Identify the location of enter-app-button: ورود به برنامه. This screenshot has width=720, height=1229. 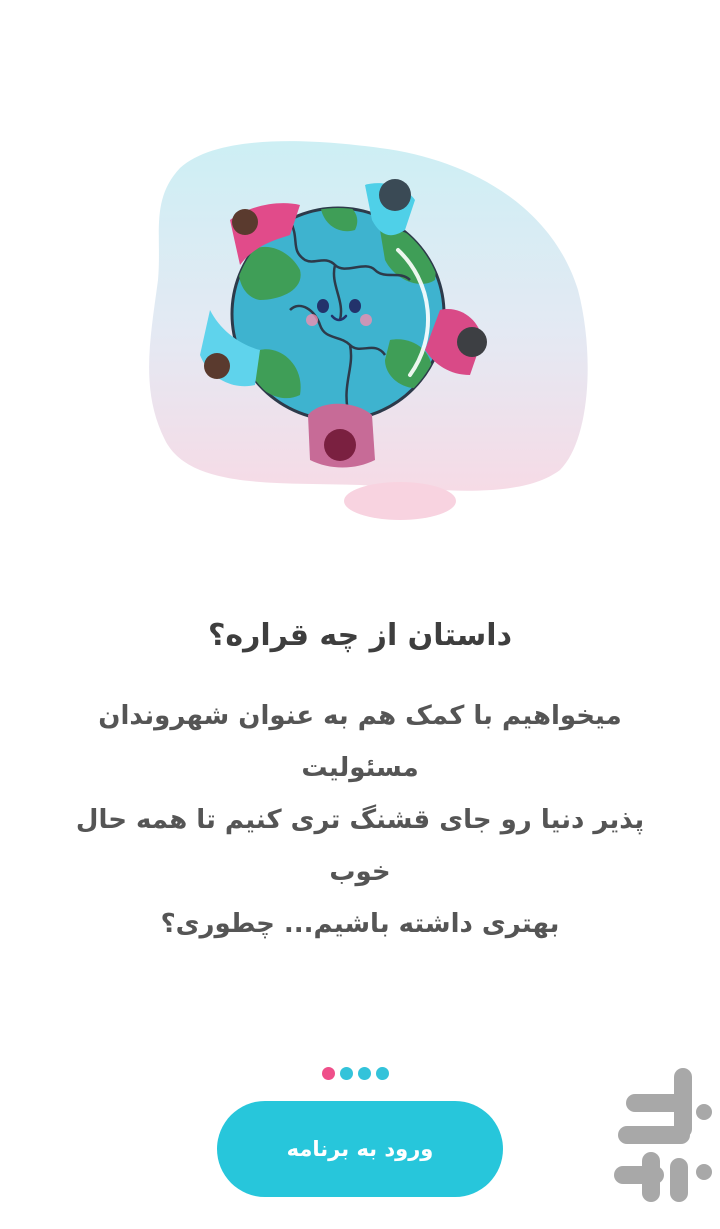
(360, 1149).